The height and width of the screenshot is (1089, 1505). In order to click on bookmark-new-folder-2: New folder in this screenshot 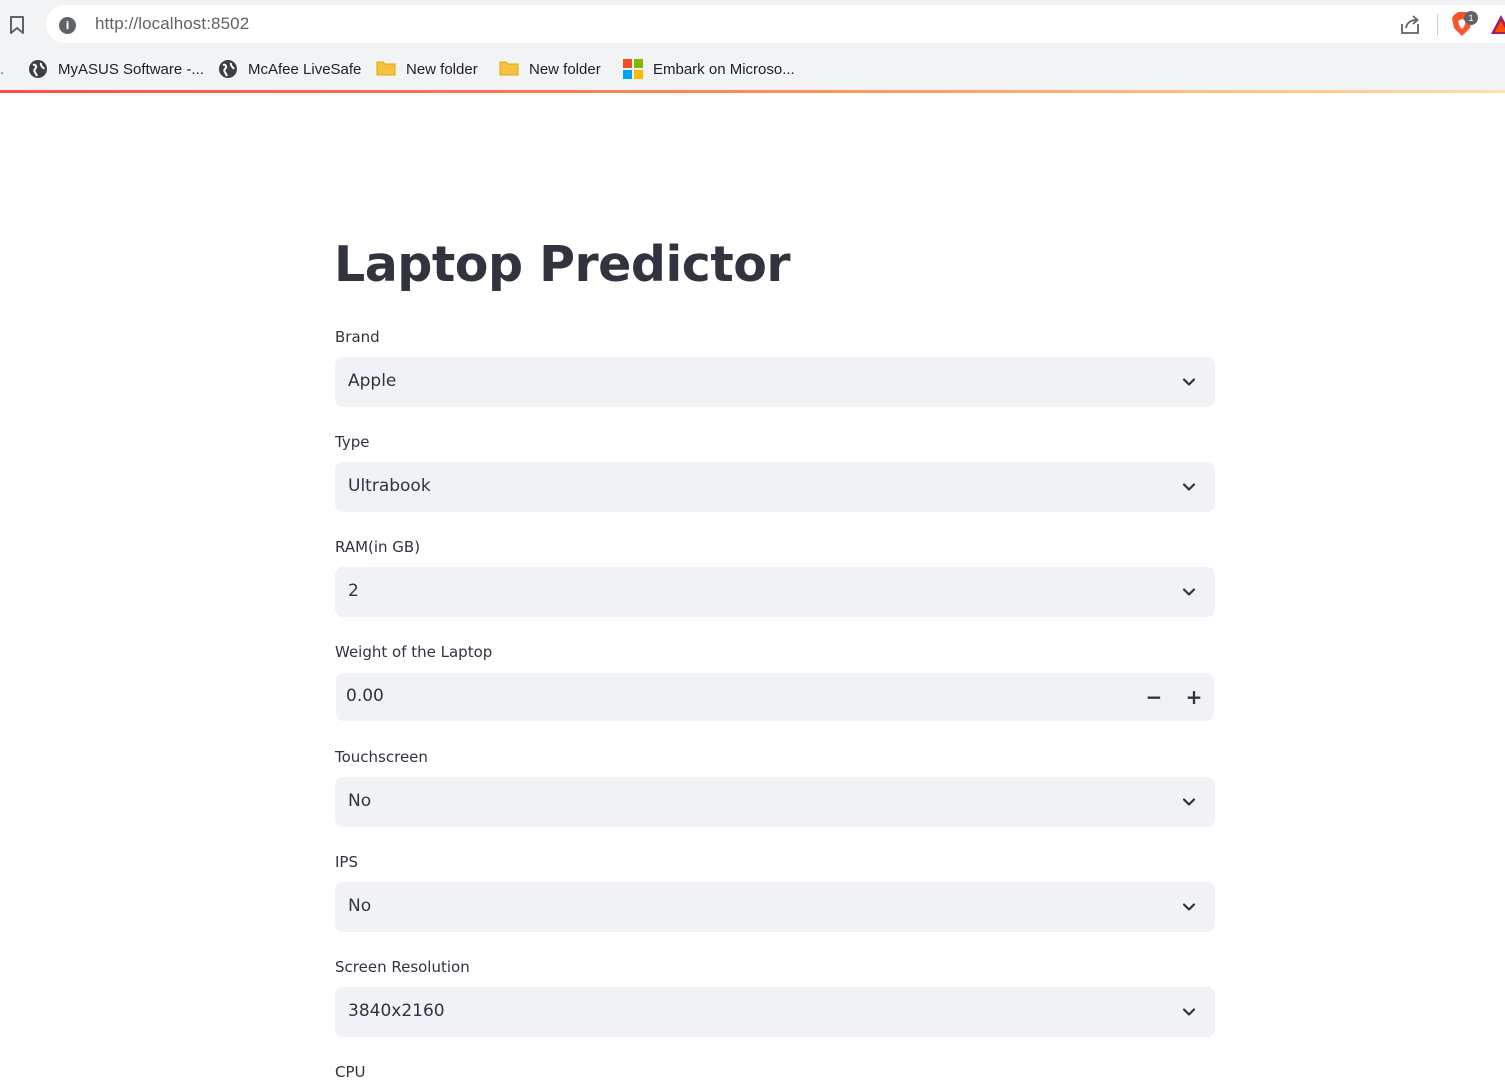, I will do `click(550, 69)`.